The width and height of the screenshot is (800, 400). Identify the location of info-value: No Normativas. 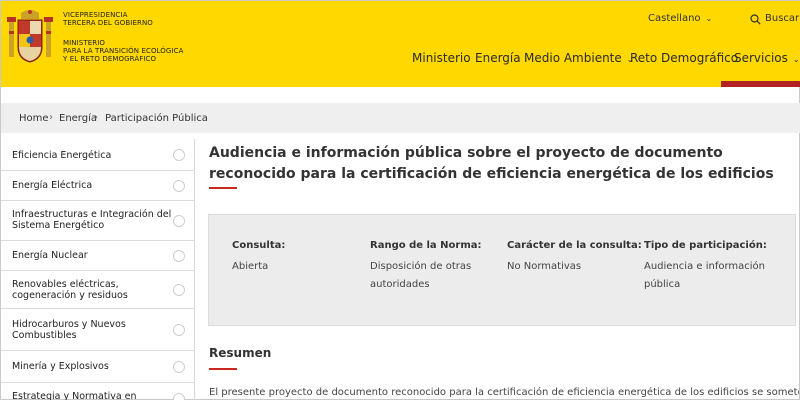
(544, 266).